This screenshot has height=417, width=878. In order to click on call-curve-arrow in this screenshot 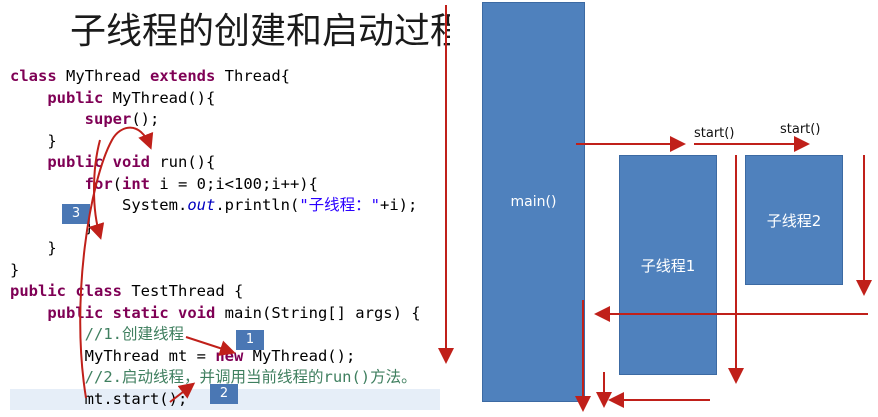, I will do `click(116, 262)`.